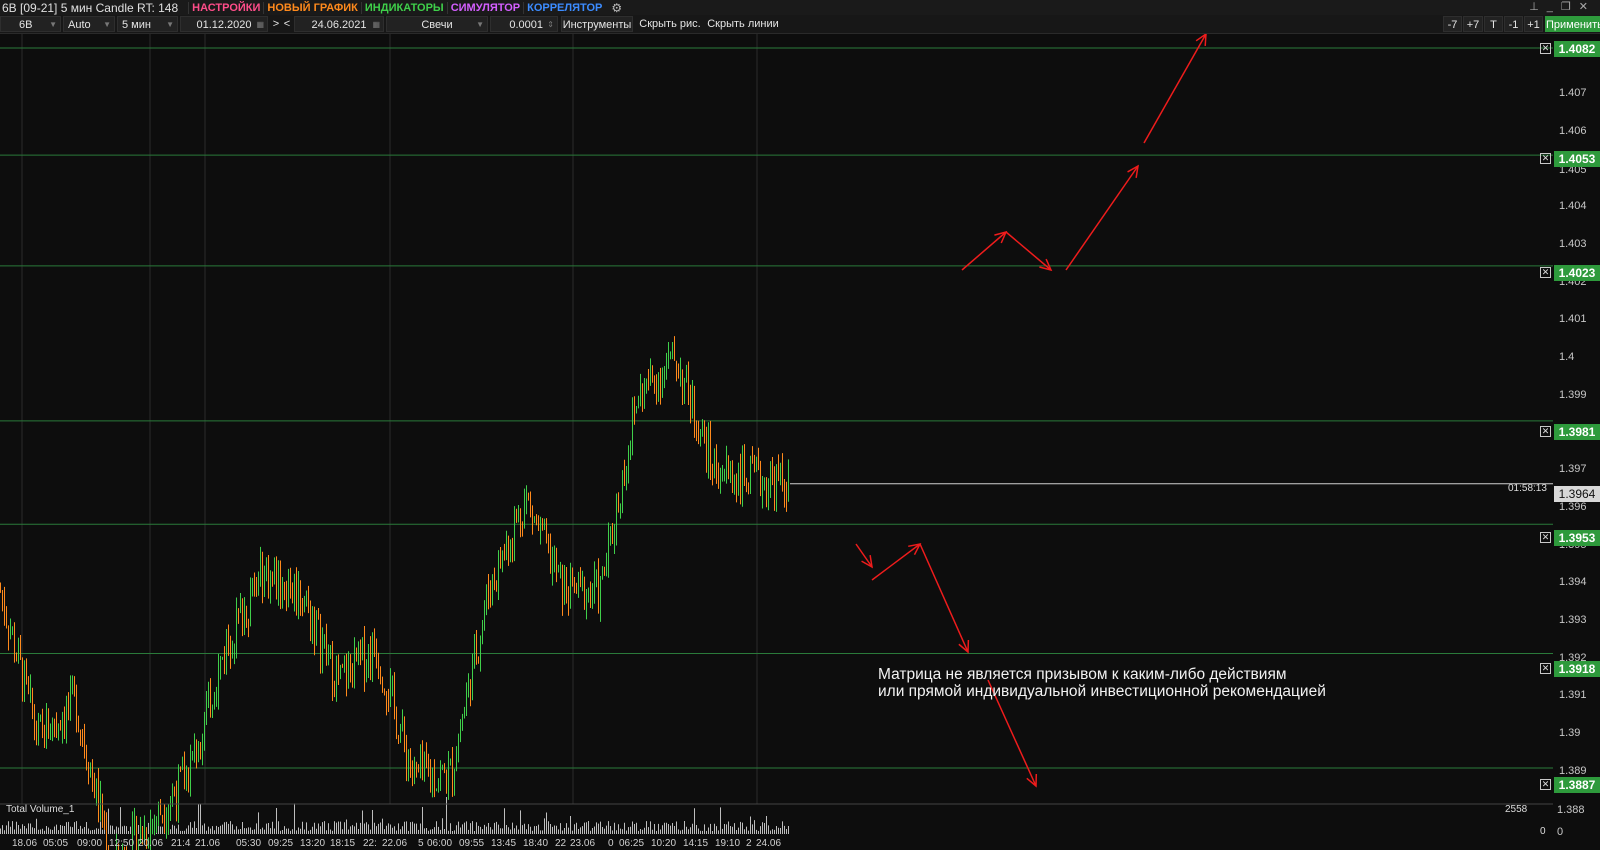  What do you see at coordinates (1554, 7) in the screenshot?
I see `minimize-icon: _` at bounding box center [1554, 7].